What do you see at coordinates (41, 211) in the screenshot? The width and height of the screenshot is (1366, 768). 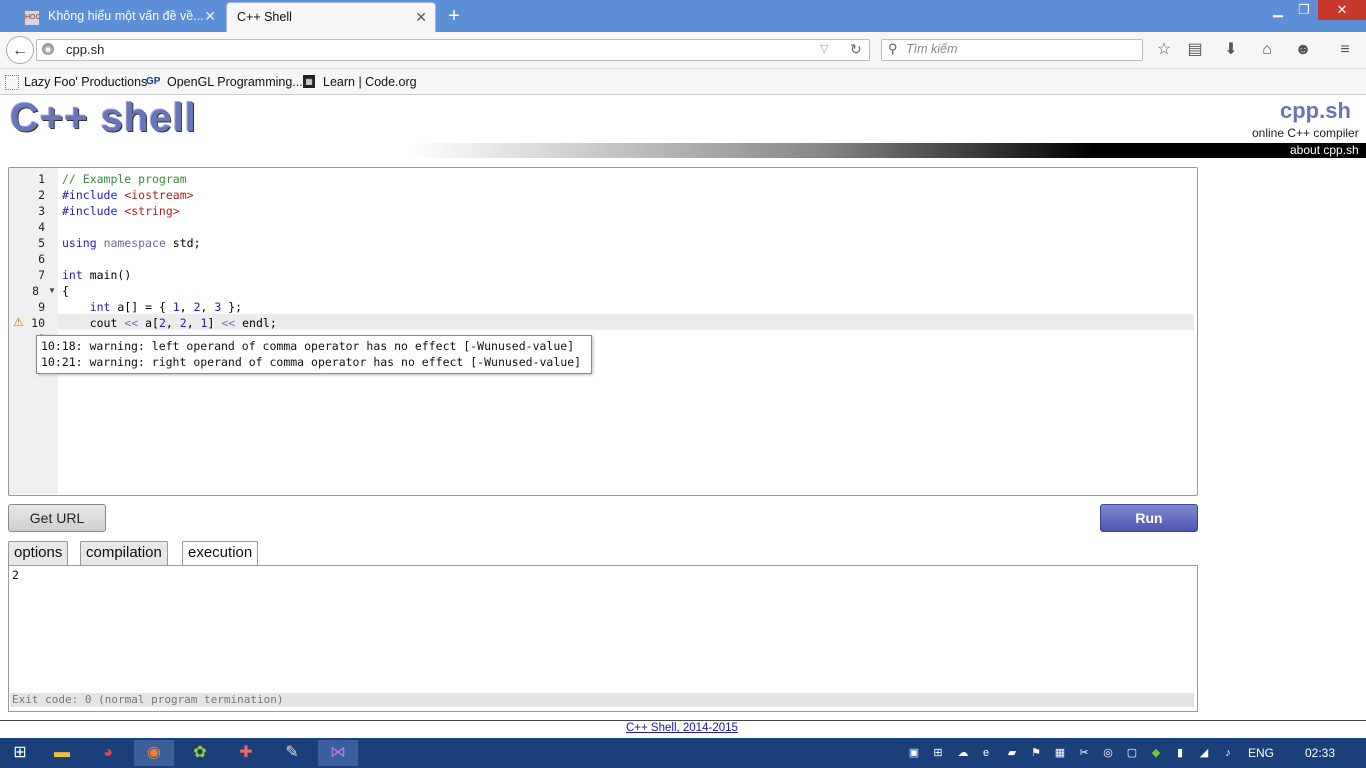 I see `line-number: 3` at bounding box center [41, 211].